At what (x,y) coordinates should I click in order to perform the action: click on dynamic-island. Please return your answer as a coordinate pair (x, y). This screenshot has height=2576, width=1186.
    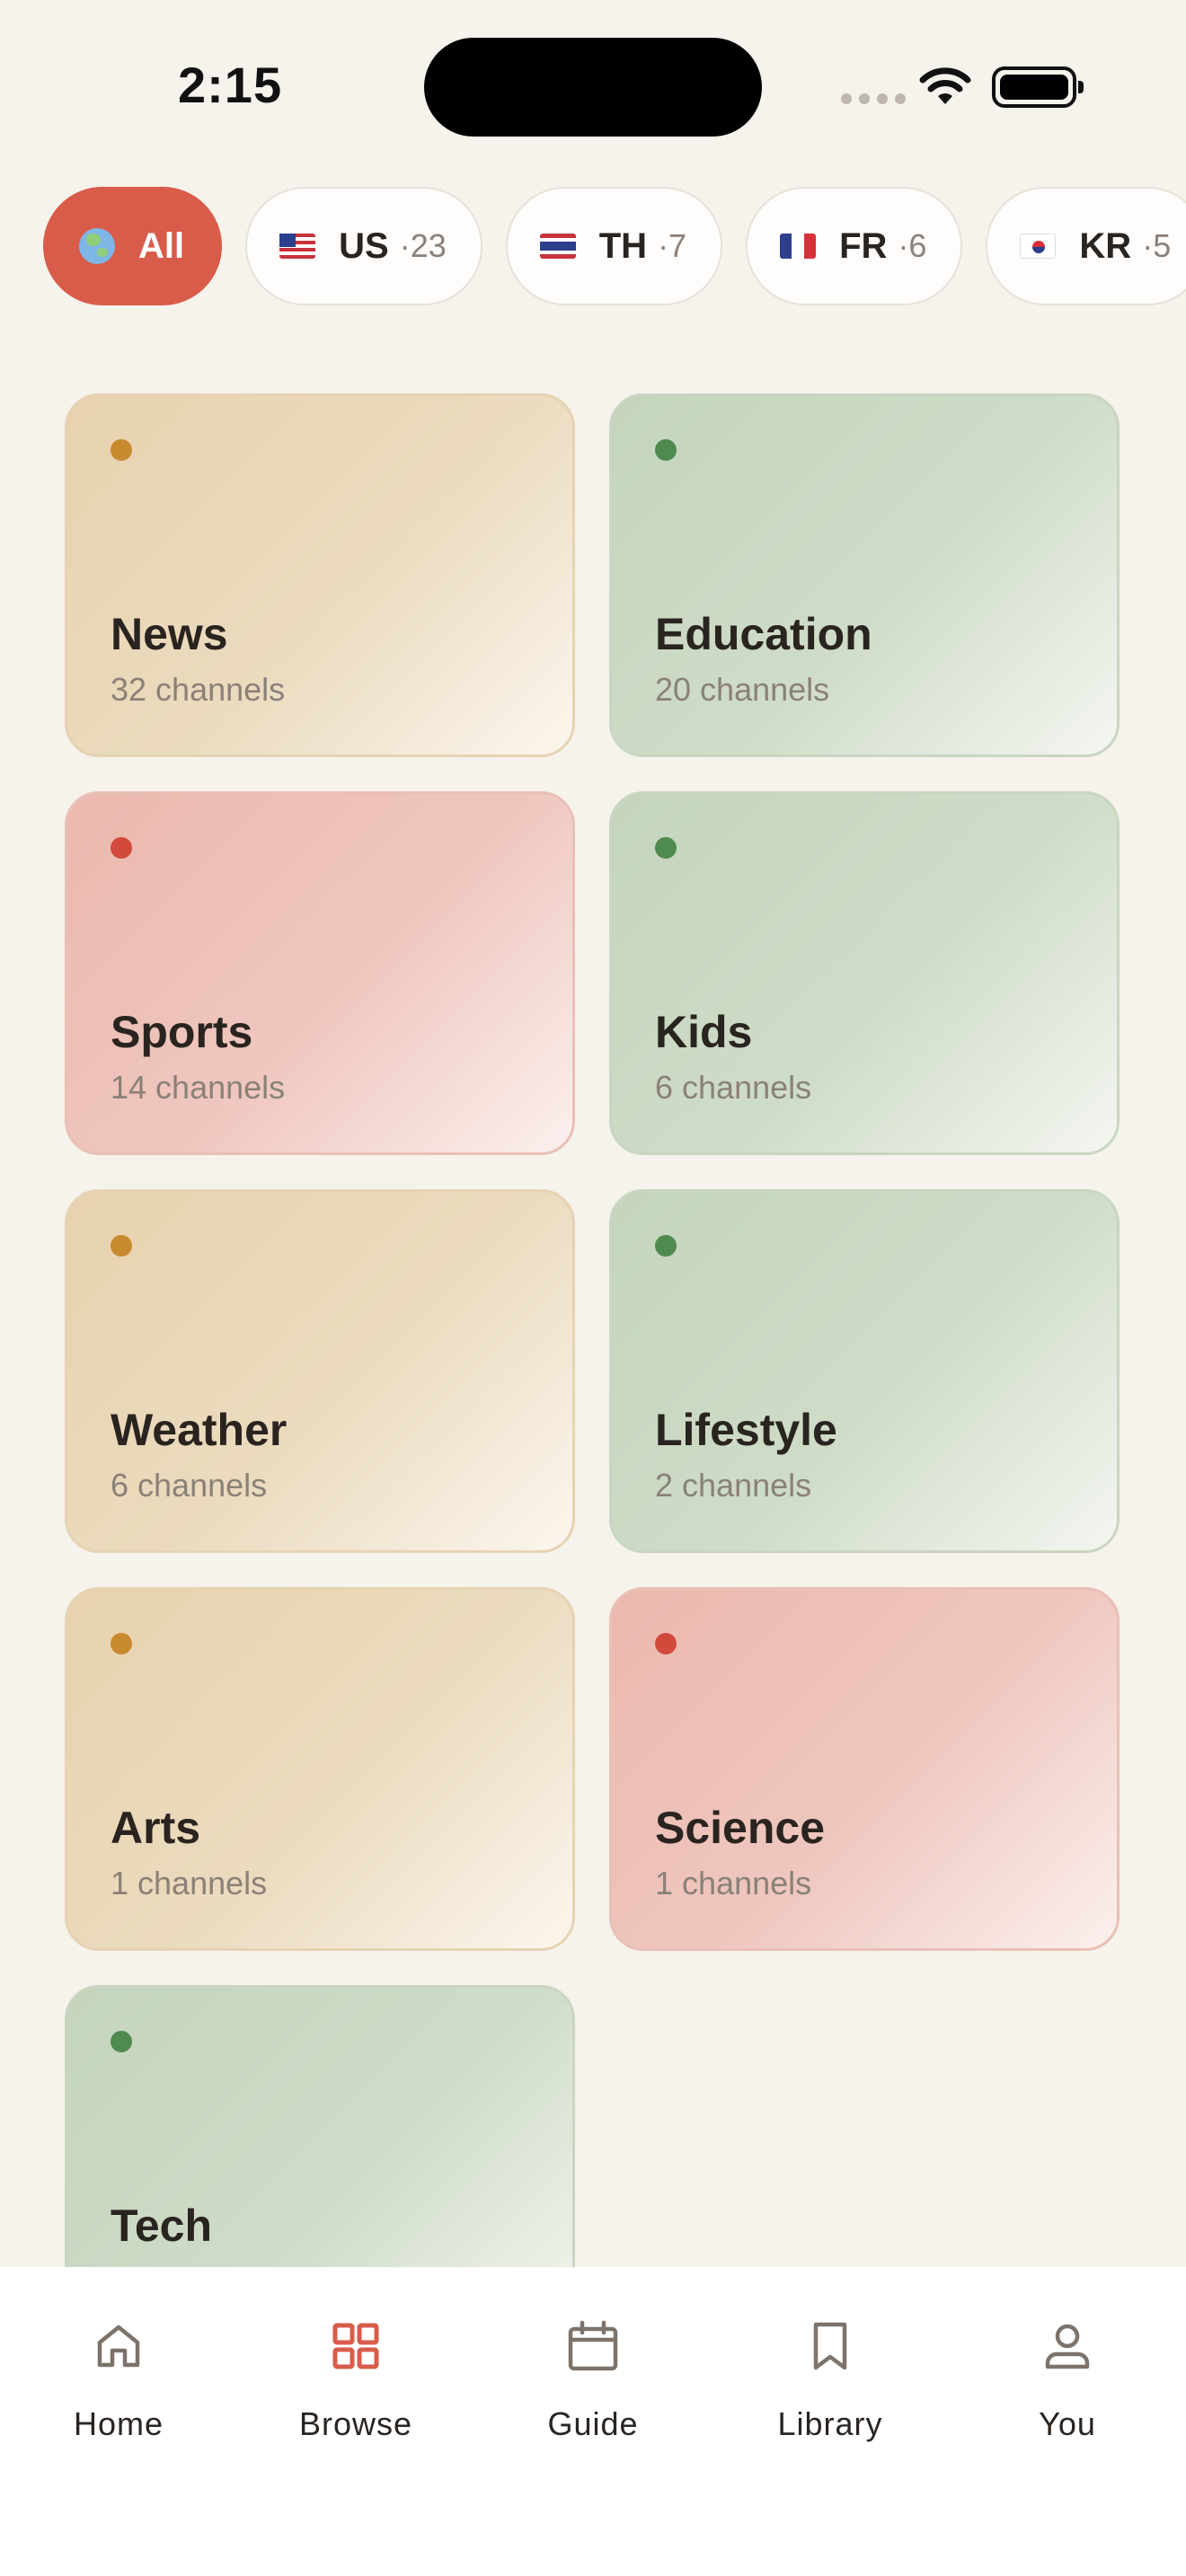
    Looking at the image, I should click on (593, 87).